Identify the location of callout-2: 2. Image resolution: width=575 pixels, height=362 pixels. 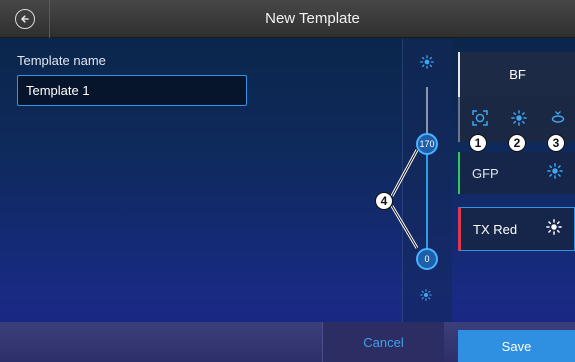
(517, 143).